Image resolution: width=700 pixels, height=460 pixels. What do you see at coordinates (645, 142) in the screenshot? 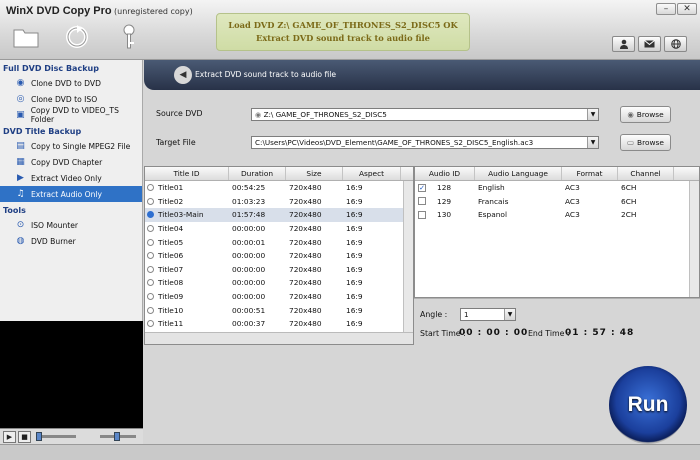
I see `target-browse-button: ▭ Browse` at bounding box center [645, 142].